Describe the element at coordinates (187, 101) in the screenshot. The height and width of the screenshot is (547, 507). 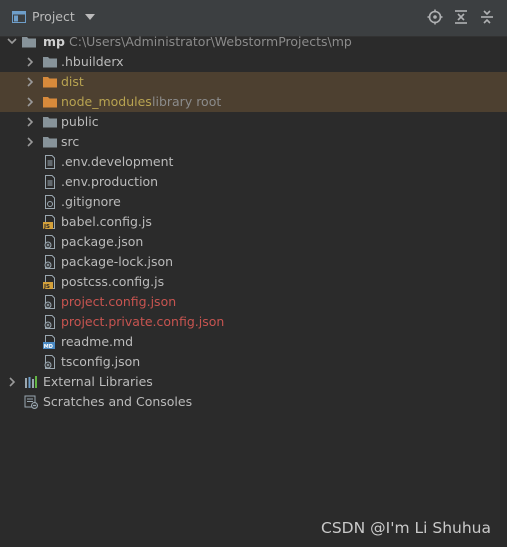
I see `library-root-hint: library root` at that location.